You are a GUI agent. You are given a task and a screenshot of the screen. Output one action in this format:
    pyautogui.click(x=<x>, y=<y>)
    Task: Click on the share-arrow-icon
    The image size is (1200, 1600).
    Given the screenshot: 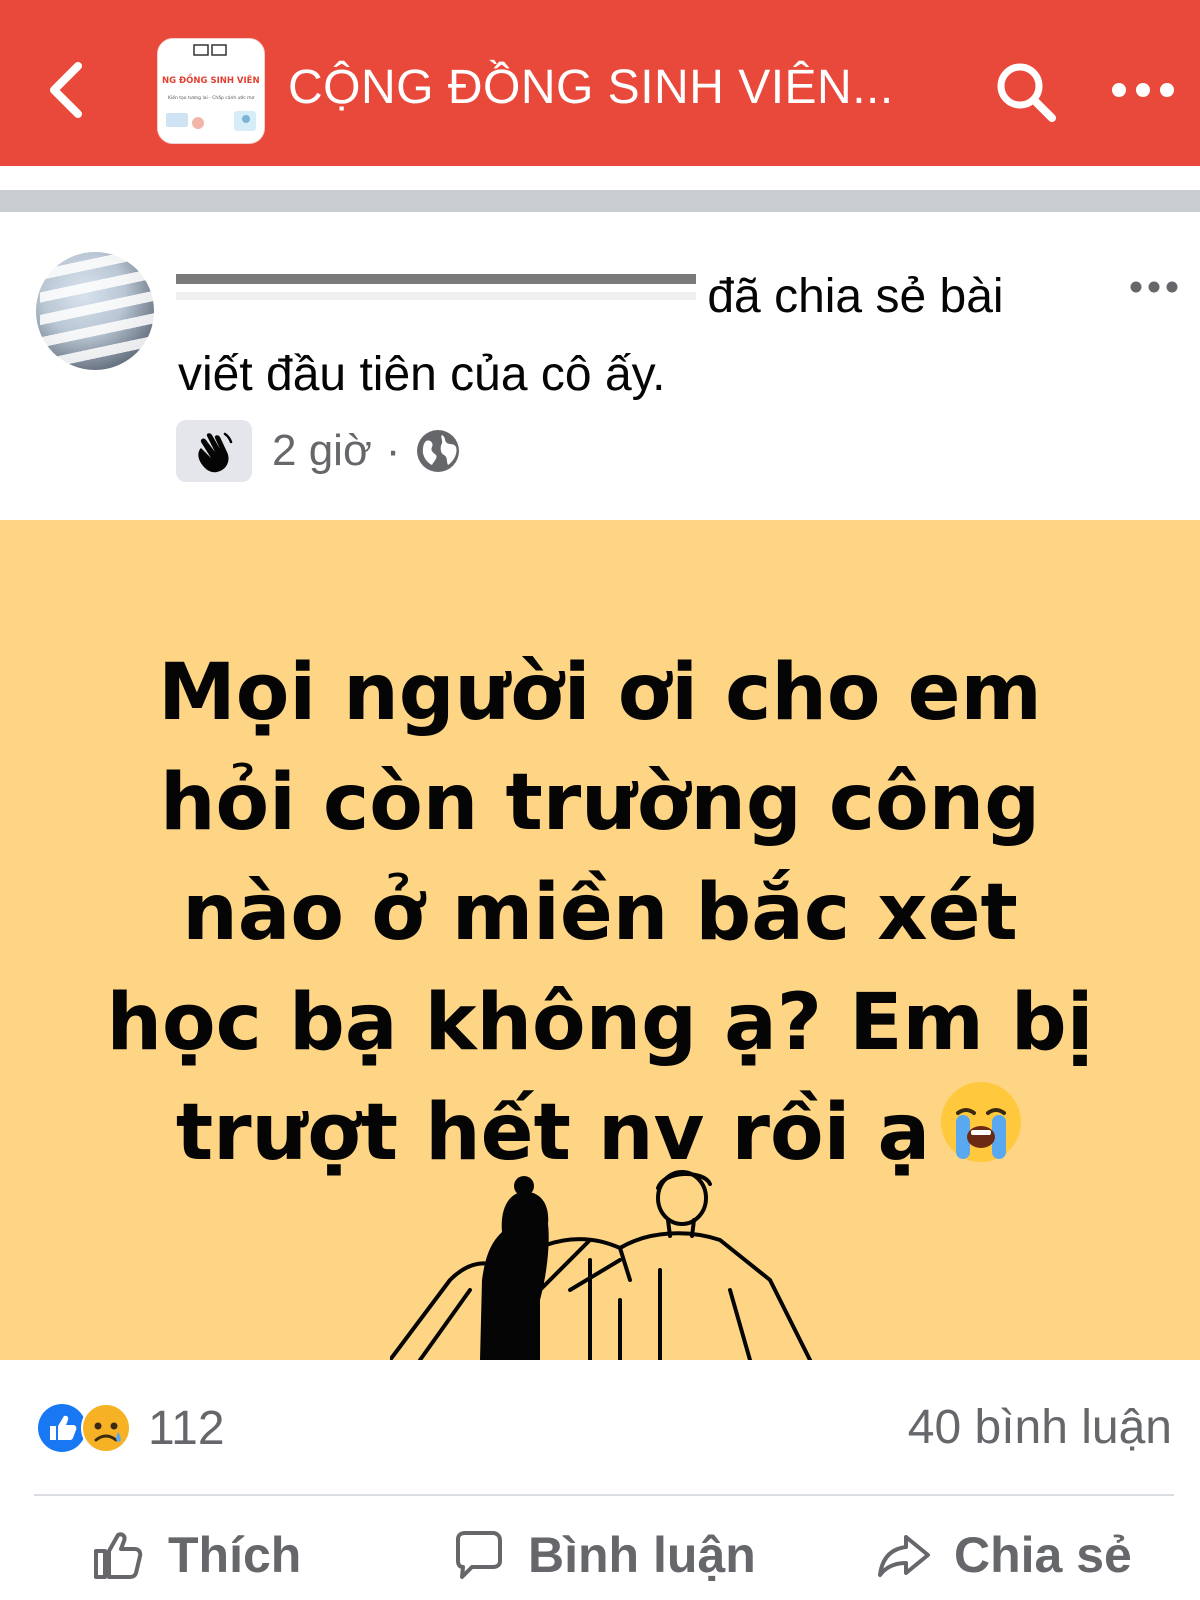 What is the action you would take?
    pyautogui.click(x=904, y=1556)
    